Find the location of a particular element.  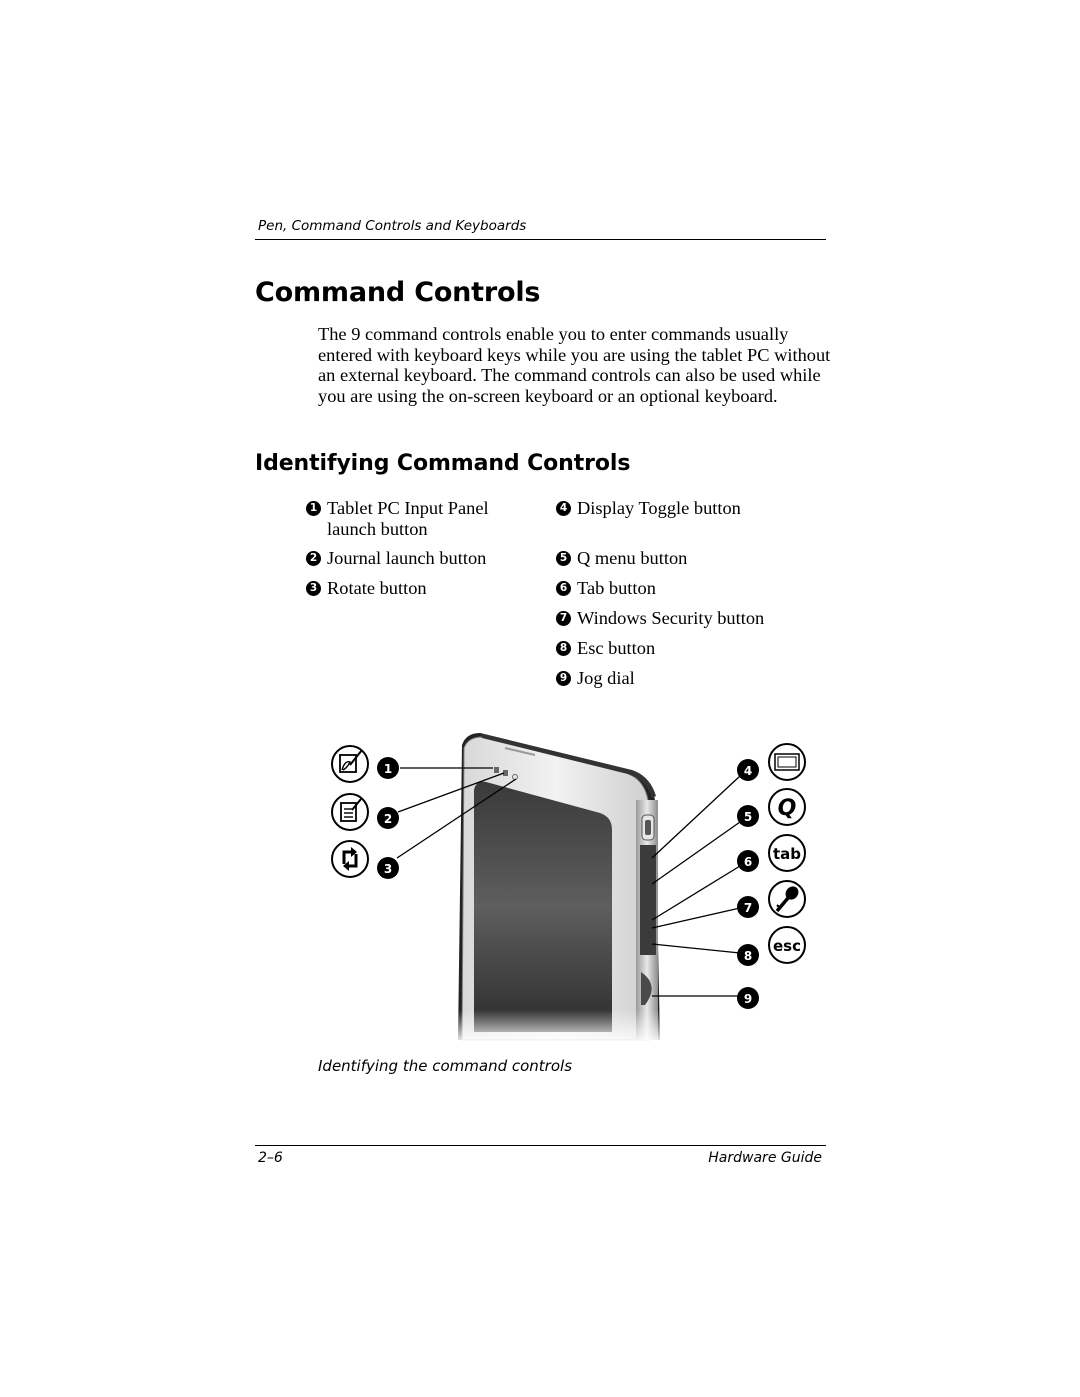

callout-3: 3 is located at coordinates (388, 868).